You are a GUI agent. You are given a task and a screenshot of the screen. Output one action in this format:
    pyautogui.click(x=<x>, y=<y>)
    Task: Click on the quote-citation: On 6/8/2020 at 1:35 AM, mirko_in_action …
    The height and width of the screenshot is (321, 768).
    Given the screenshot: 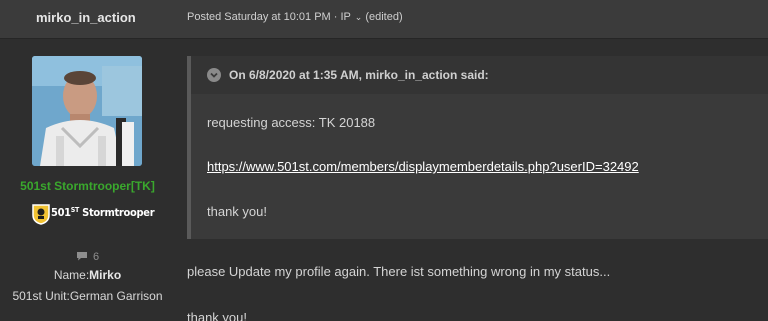 What is the action you would take?
    pyautogui.click(x=359, y=75)
    